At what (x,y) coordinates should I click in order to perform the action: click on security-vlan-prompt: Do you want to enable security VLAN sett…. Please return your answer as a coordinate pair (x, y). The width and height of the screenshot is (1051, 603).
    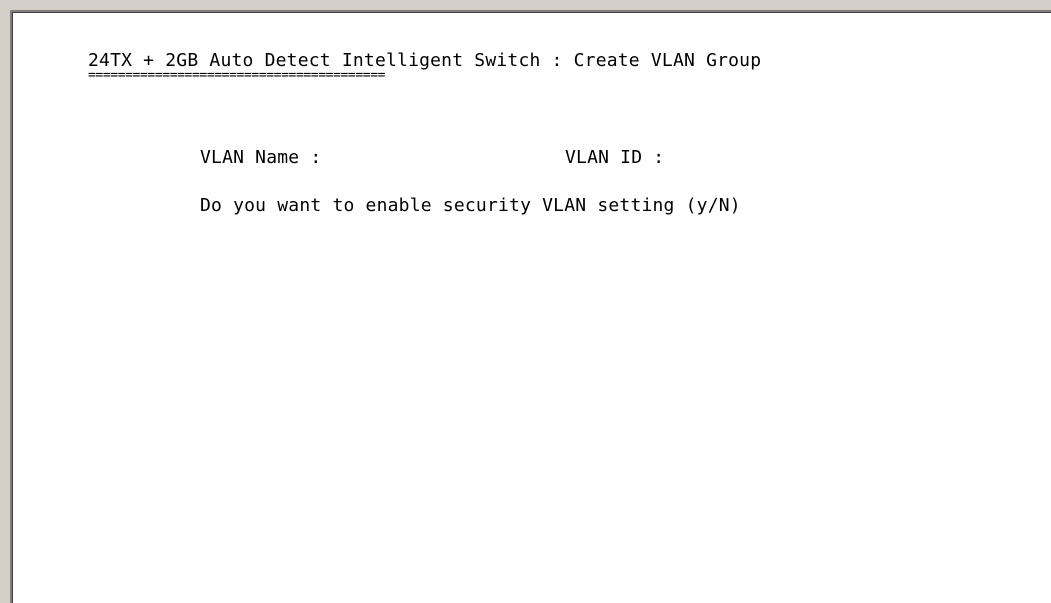
    Looking at the image, I should click on (470, 205).